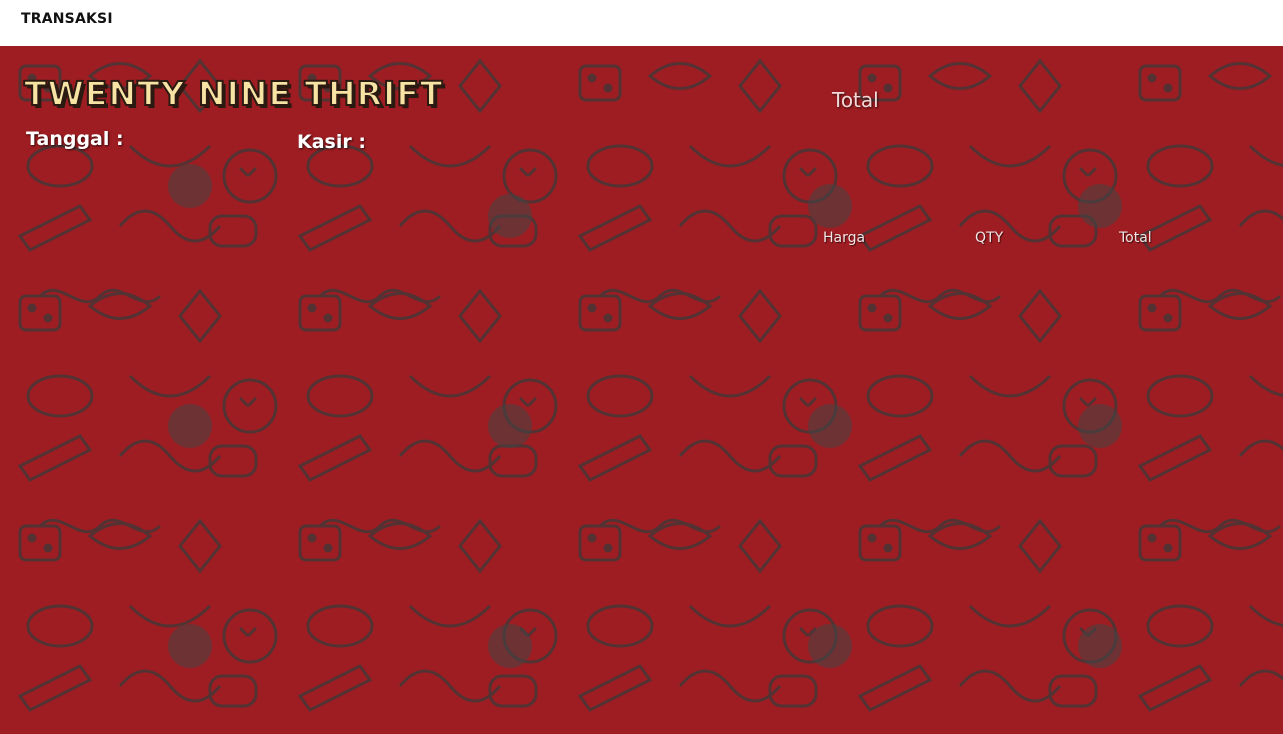 This screenshot has width=1283, height=734. I want to click on window-title: TRANSAKSI, so click(67, 19).